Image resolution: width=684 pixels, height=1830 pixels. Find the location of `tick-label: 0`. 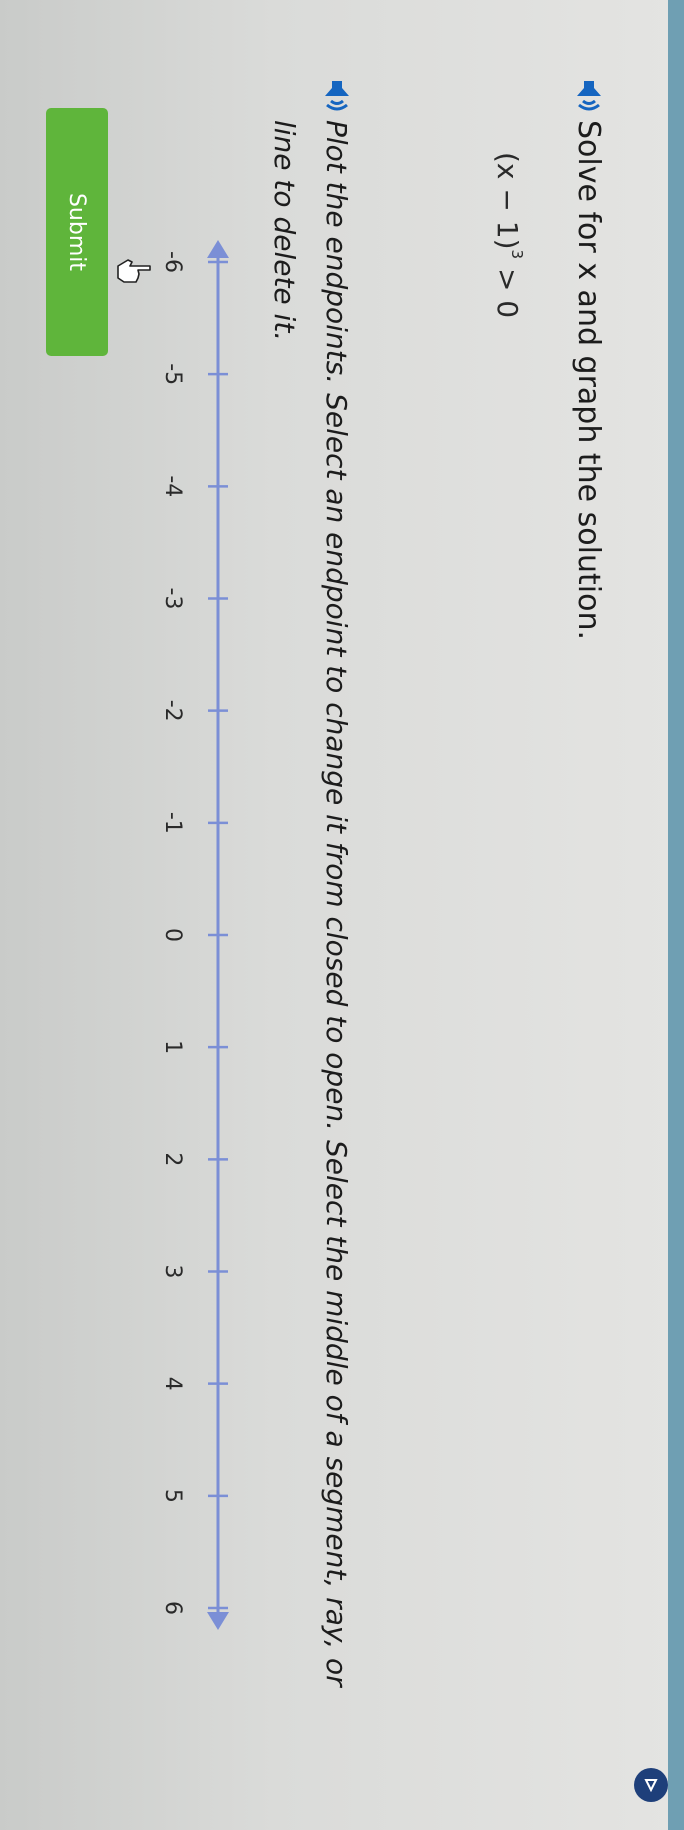

tick-label: 0 is located at coordinates (172, 935).